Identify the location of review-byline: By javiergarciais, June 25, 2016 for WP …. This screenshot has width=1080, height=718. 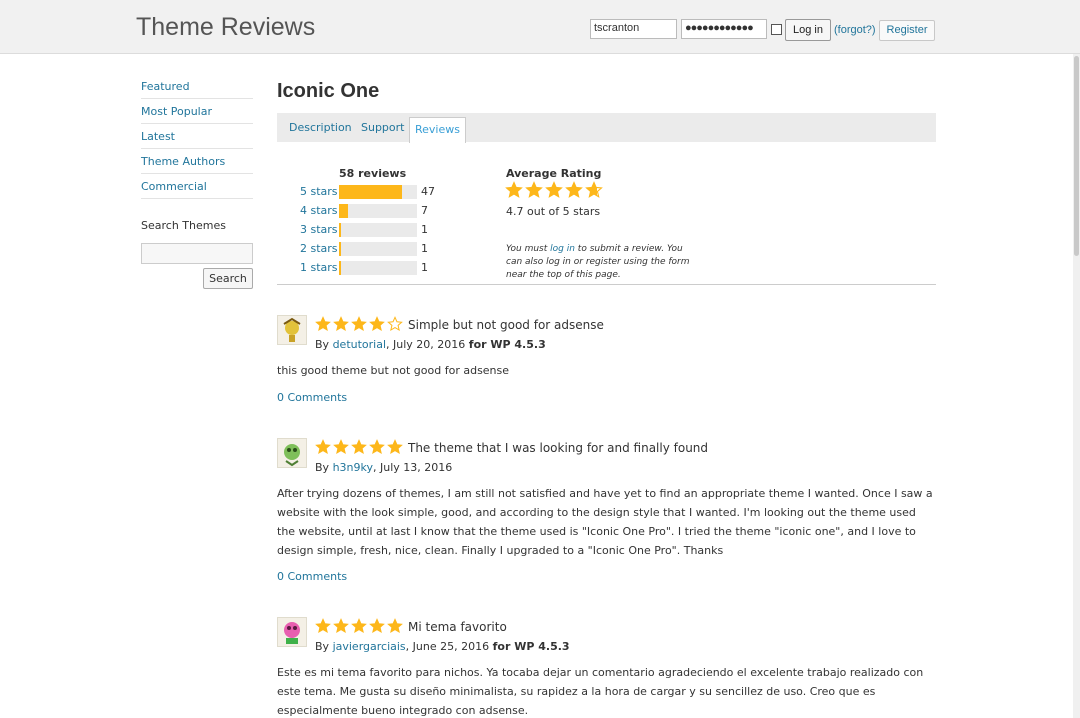
(442, 646).